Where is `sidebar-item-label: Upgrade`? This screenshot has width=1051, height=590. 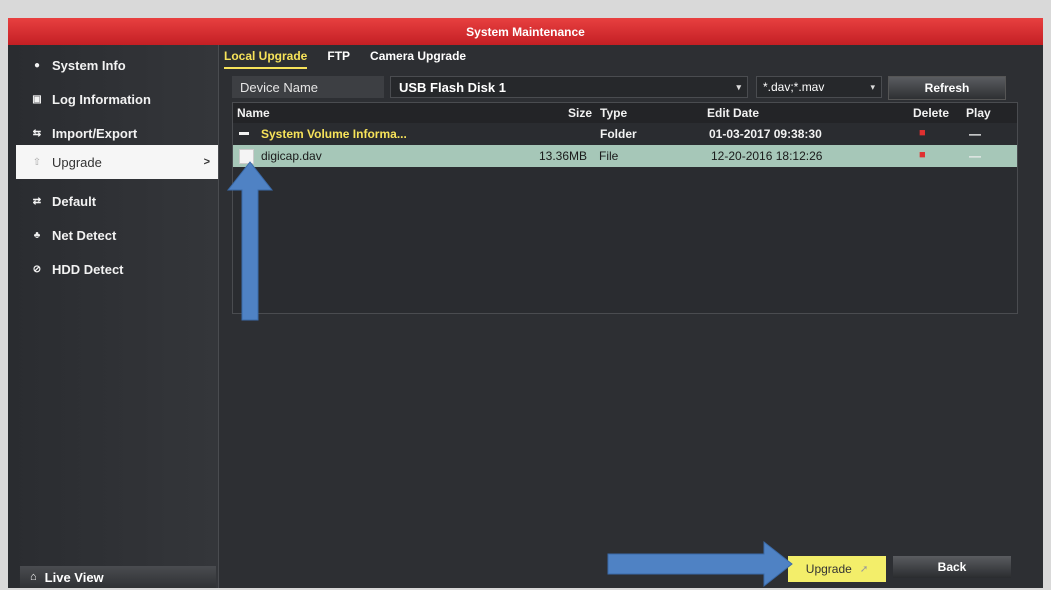
sidebar-item-label: Upgrade is located at coordinates (77, 162).